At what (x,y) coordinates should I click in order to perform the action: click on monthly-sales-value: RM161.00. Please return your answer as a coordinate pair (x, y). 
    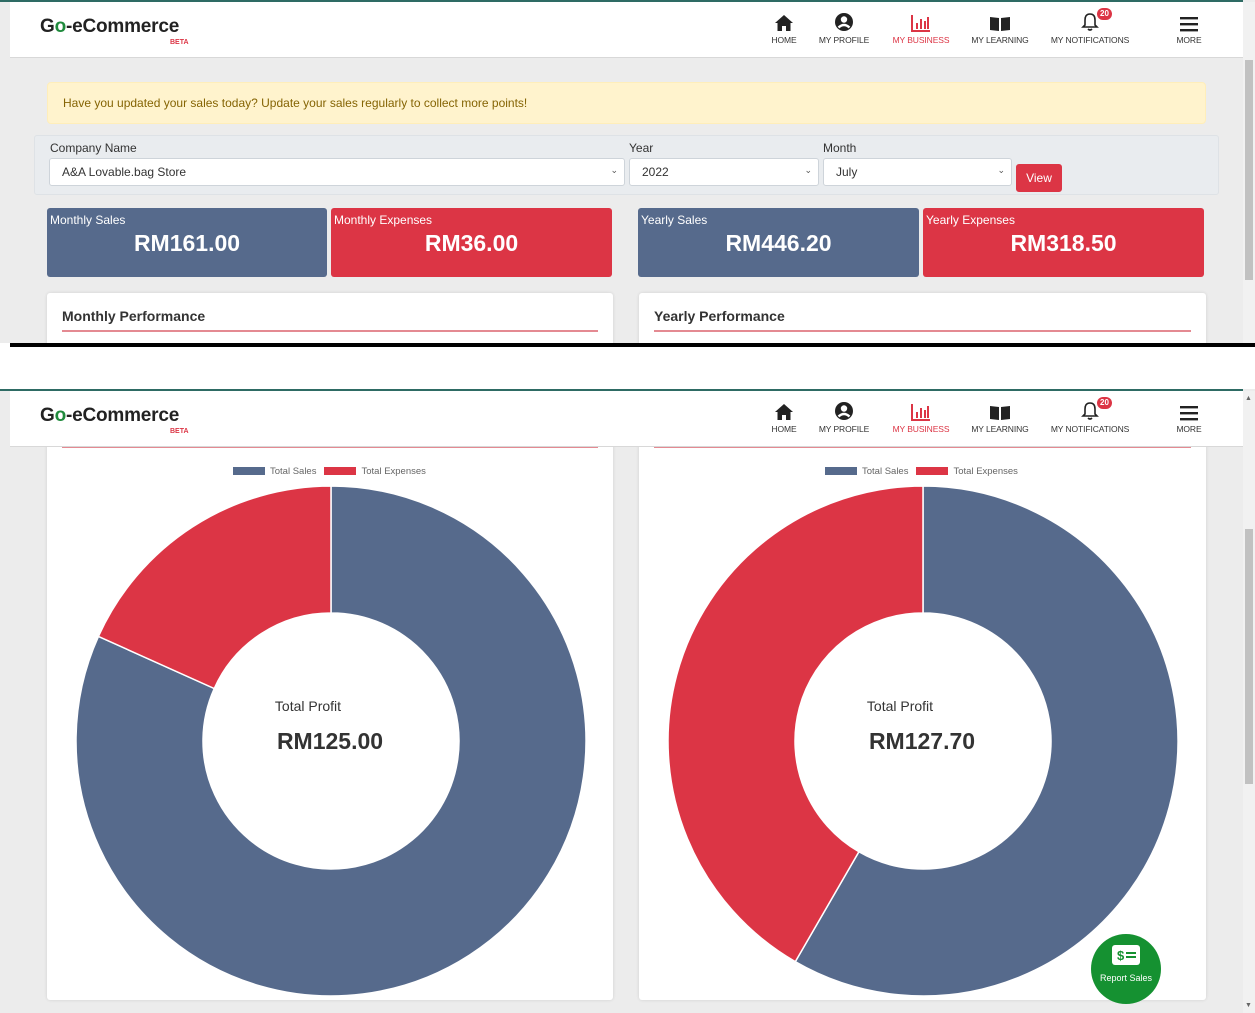
    Looking at the image, I should click on (187, 243).